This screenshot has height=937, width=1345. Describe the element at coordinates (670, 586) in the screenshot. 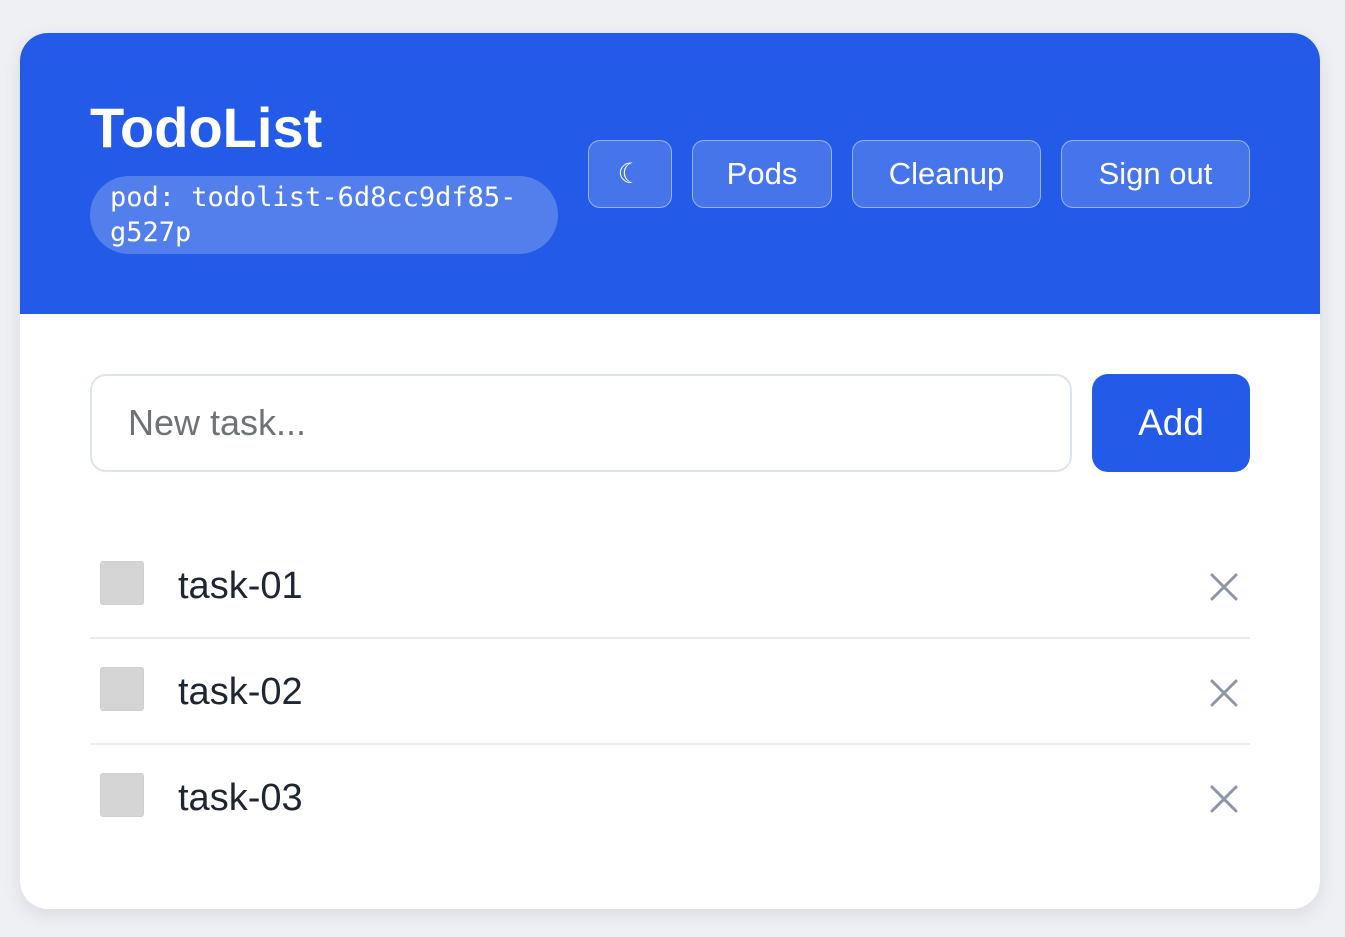

I see `task-row: task-01` at that location.